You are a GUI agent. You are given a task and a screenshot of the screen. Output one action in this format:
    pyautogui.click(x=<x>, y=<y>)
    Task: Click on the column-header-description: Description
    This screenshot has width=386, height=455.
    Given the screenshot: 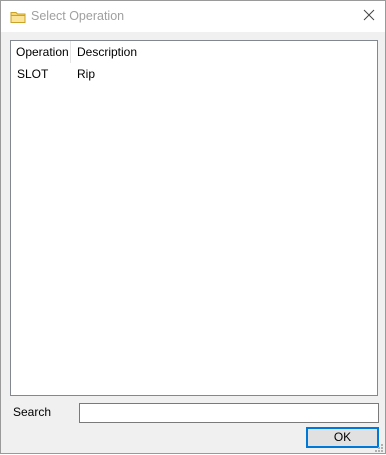 What is the action you would take?
    pyautogui.click(x=132, y=52)
    